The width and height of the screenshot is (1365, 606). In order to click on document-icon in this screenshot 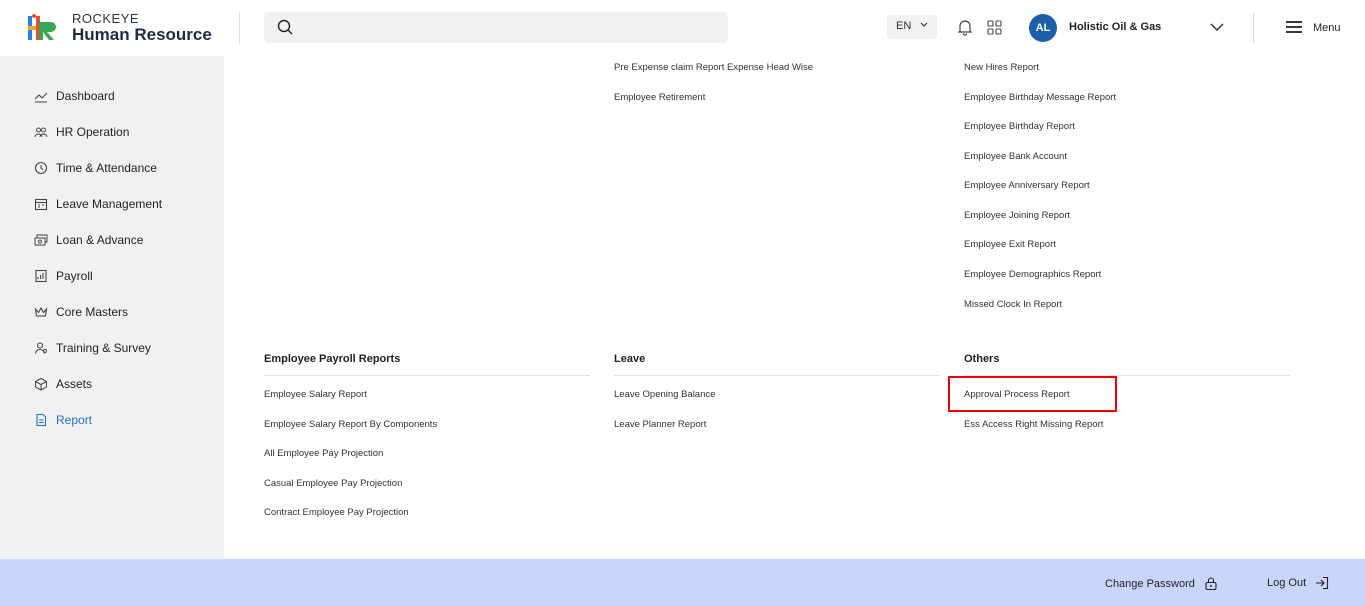, I will do `click(41, 420)`.